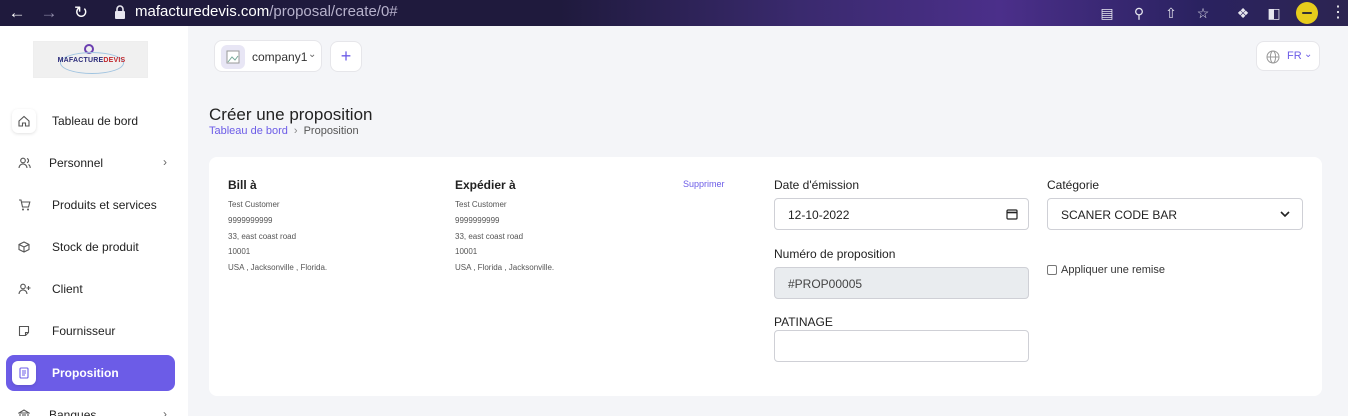 The width and height of the screenshot is (1348, 416). What do you see at coordinates (1307, 13) in the screenshot?
I see `profile-avatar` at bounding box center [1307, 13].